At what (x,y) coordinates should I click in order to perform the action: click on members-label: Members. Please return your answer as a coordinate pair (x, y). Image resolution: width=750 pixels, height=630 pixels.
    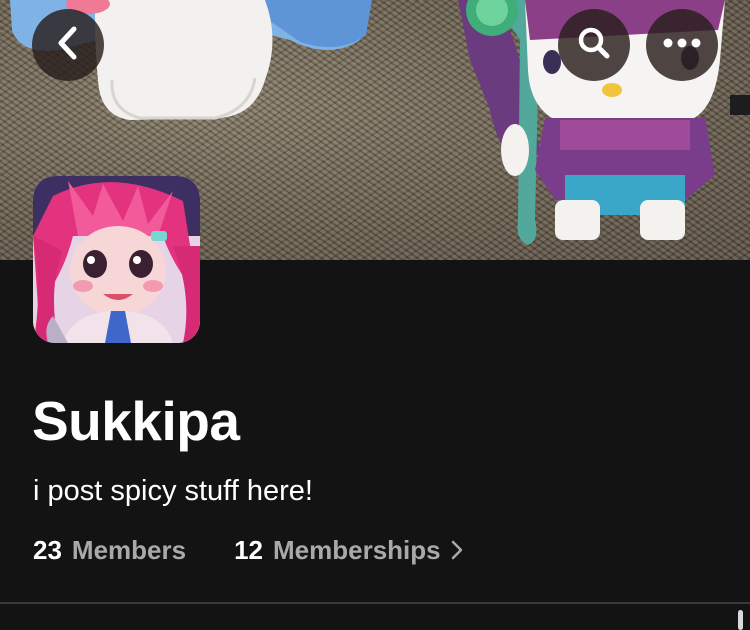
    Looking at the image, I should click on (129, 549).